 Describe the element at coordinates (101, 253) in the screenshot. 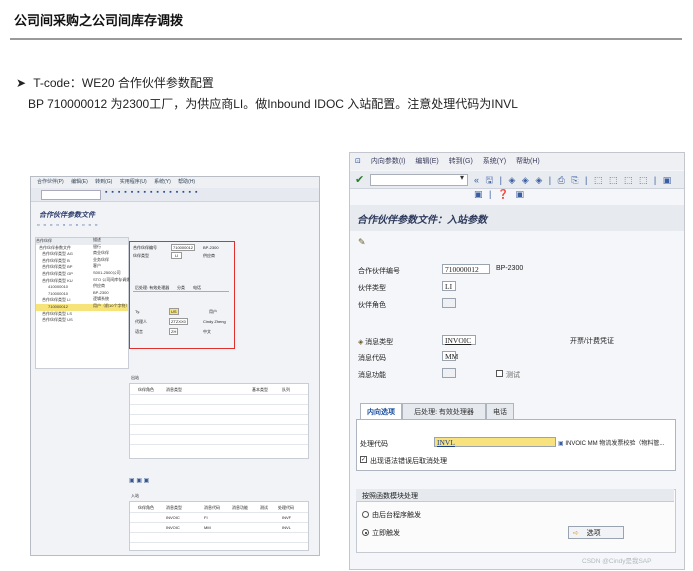

I see `tree-desc: 商业伙伴` at that location.